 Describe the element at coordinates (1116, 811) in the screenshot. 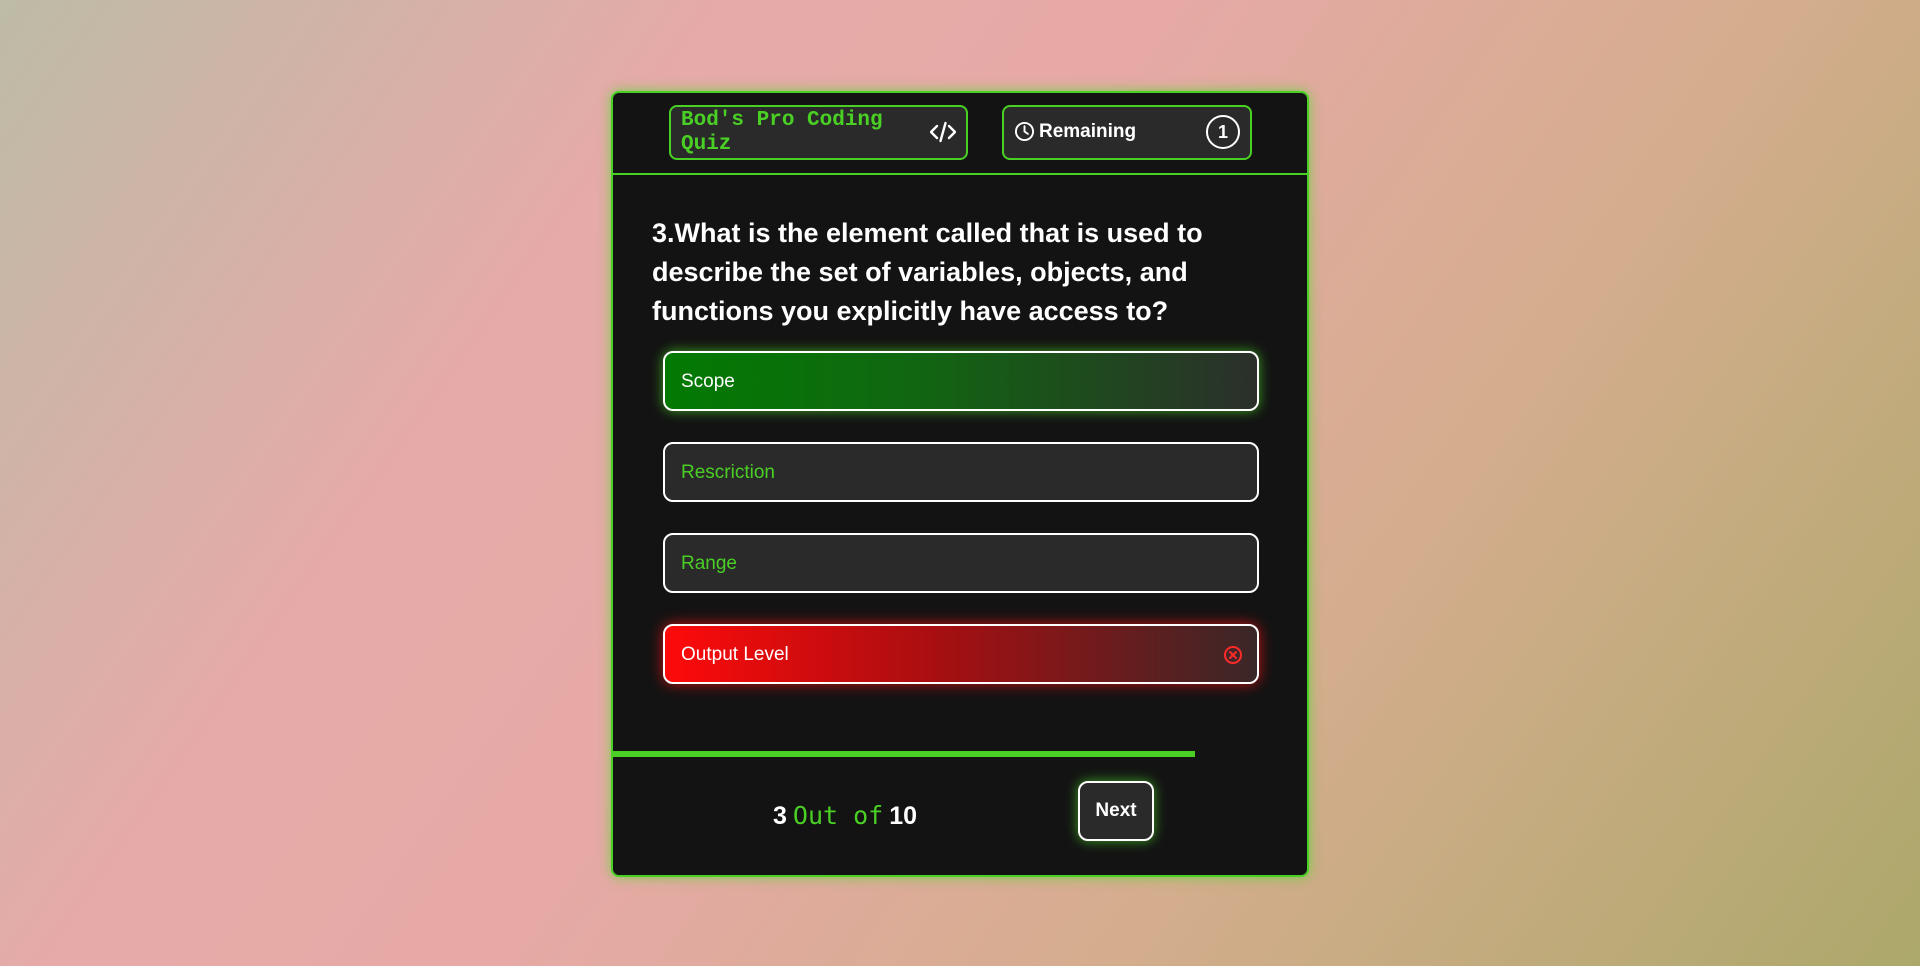

I see `next-button: Next` at that location.